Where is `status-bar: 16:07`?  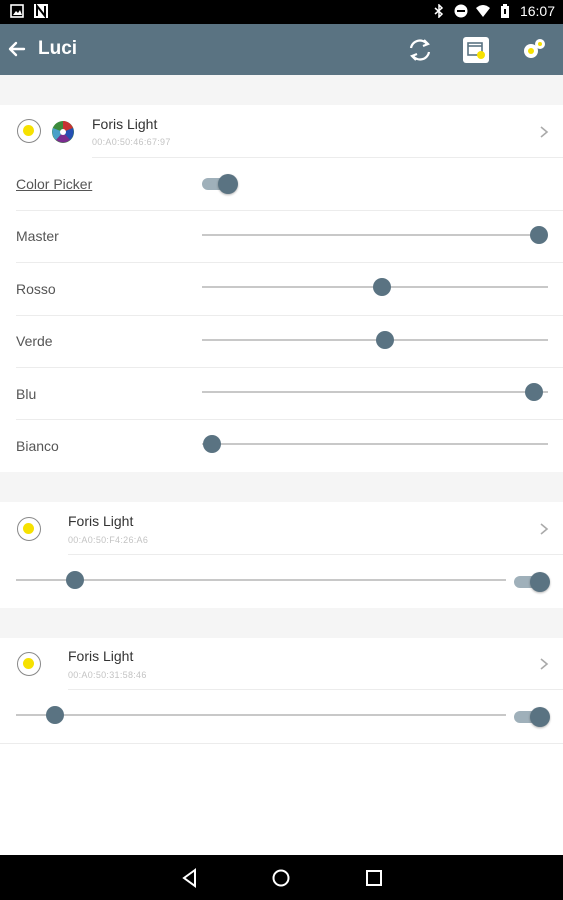
status-bar: 16:07 is located at coordinates (281, 12).